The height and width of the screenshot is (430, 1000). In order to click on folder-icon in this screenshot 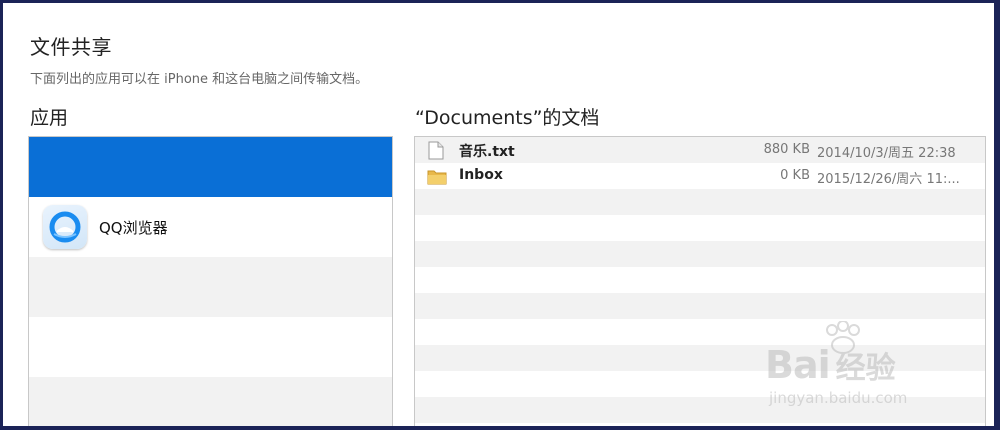, I will do `click(437, 176)`.